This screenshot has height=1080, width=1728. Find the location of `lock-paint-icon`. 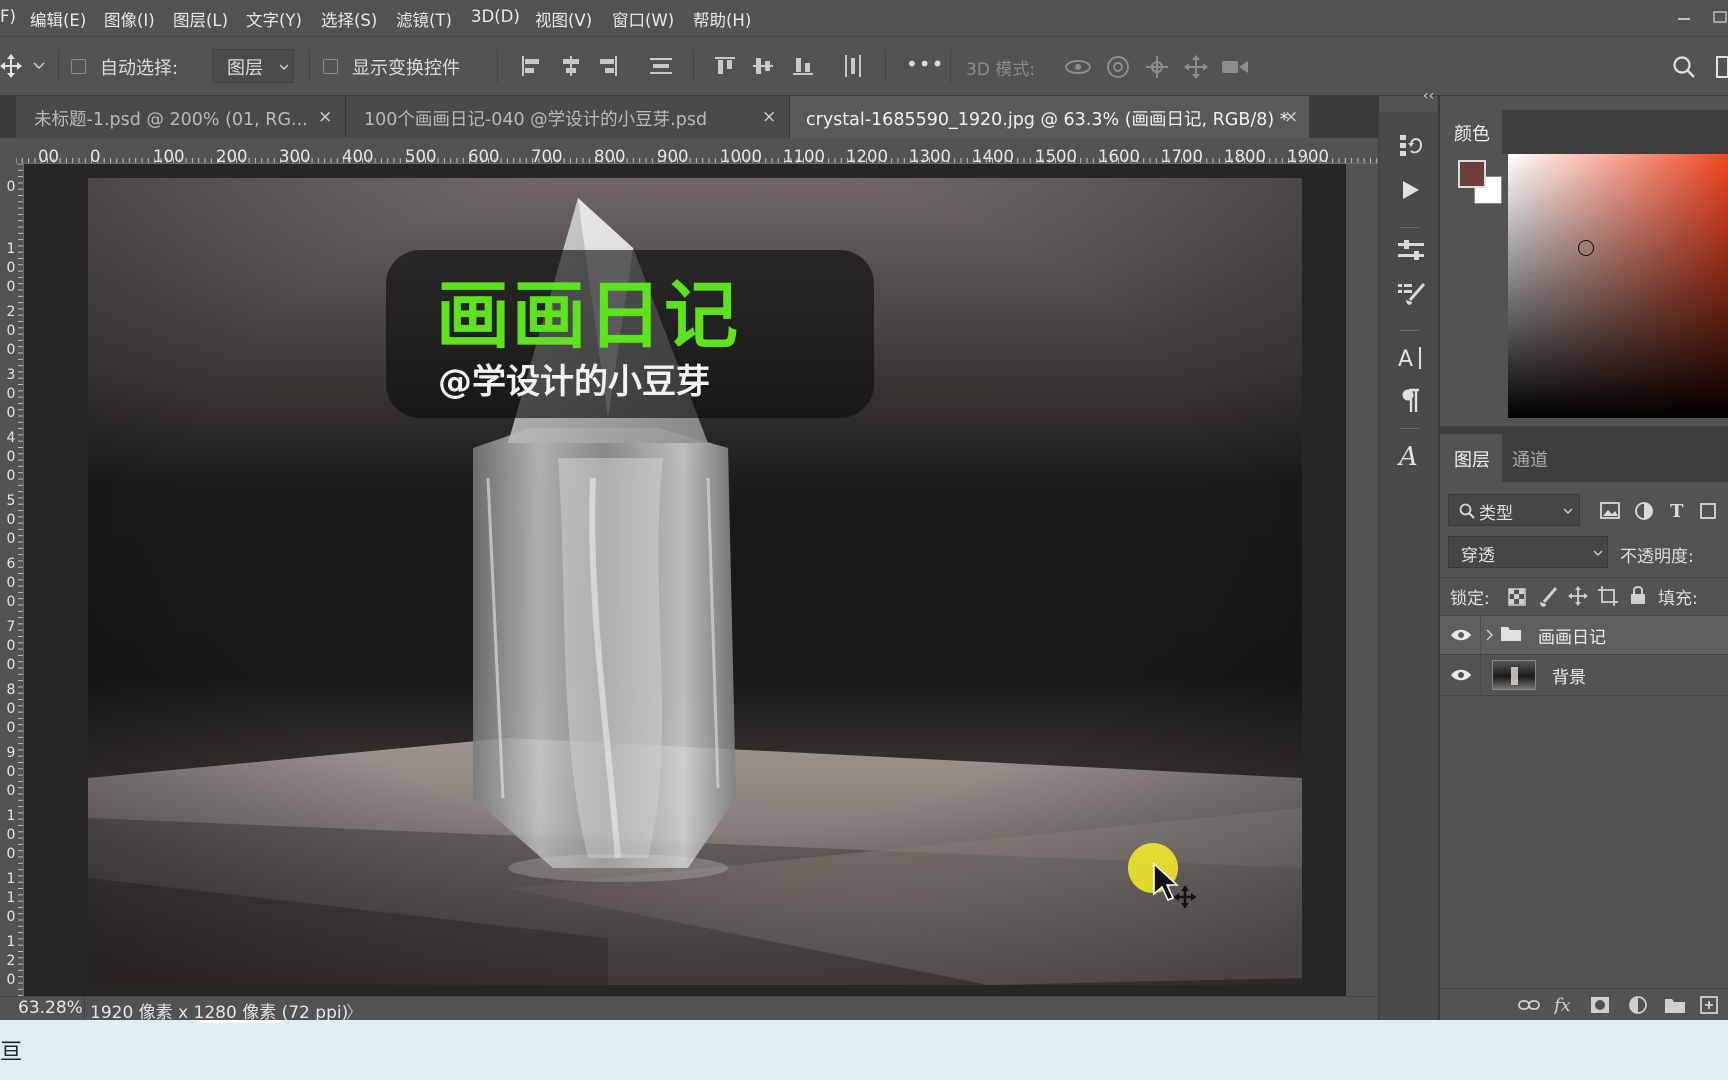

lock-paint-icon is located at coordinates (1548, 597).